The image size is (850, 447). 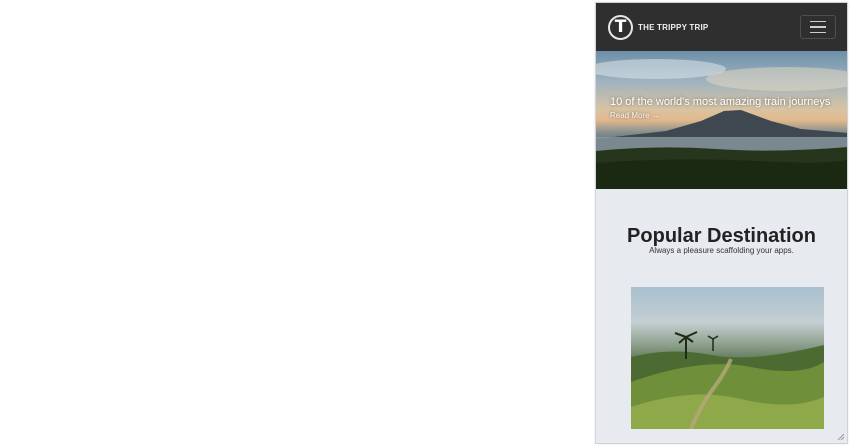 What do you see at coordinates (635, 115) in the screenshot?
I see `hero-read-more-link: Read More →` at bounding box center [635, 115].